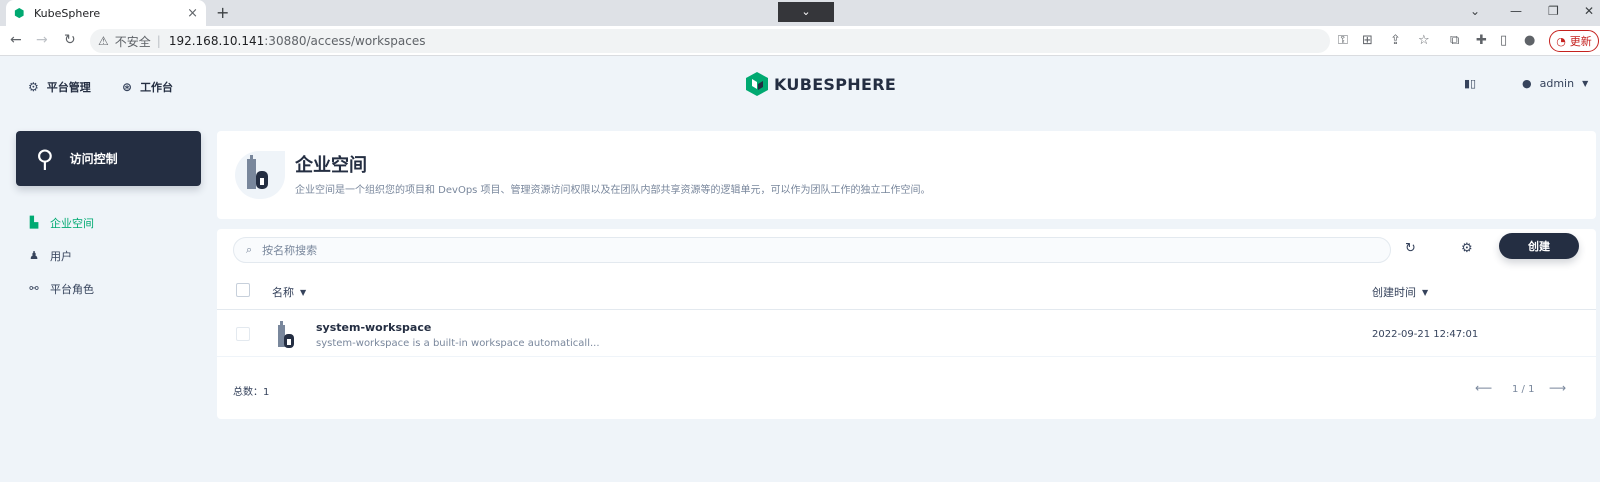  Describe the element at coordinates (1516, 11) in the screenshot. I see `minimize-window-button: —` at that location.